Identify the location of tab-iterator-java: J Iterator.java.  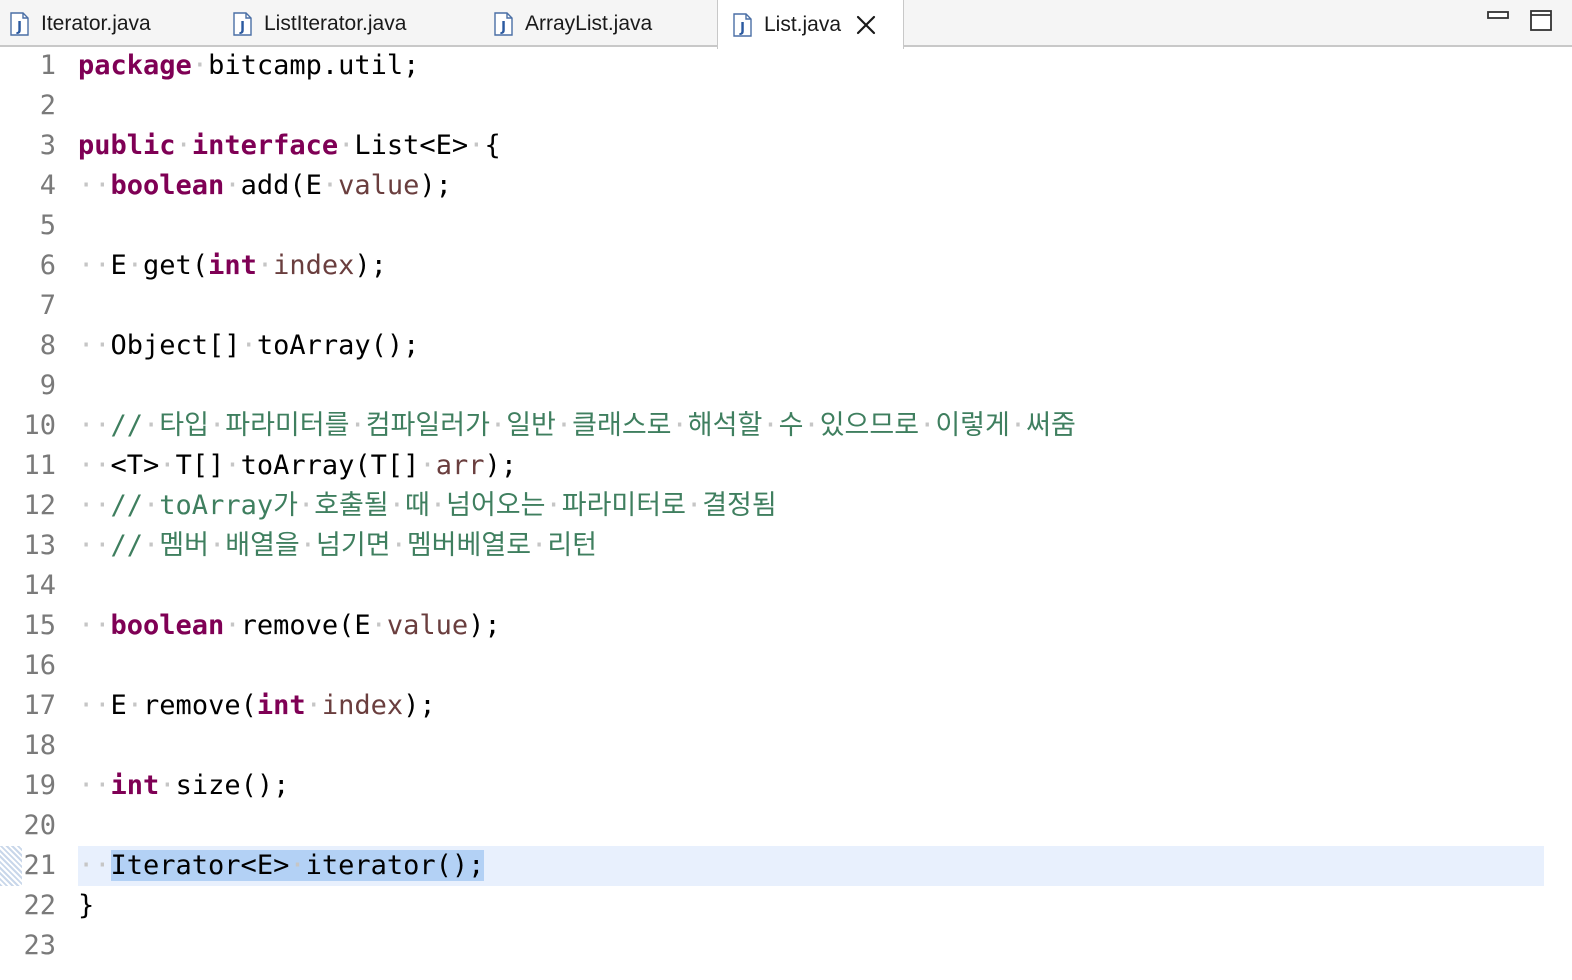
(80, 23).